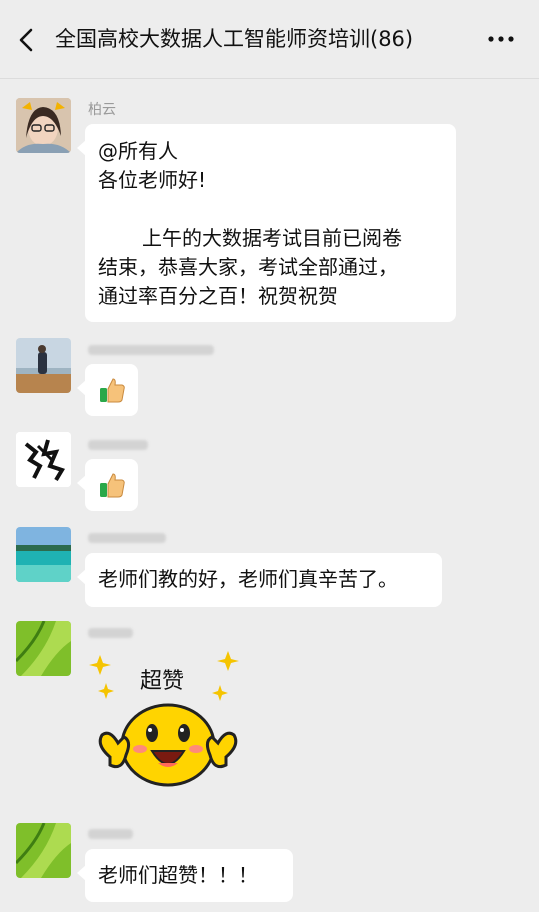 The height and width of the screenshot is (912, 539). Describe the element at coordinates (27, 40) in the screenshot. I see `back-arrow-icon` at that location.